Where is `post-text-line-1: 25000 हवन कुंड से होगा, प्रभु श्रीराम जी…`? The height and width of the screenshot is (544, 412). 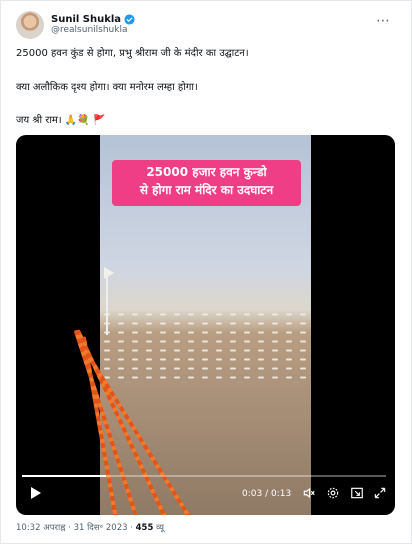
post-text-line-1: 25000 हवन कुंड से होगा, प्रभु श्रीराम जी… is located at coordinates (132, 53).